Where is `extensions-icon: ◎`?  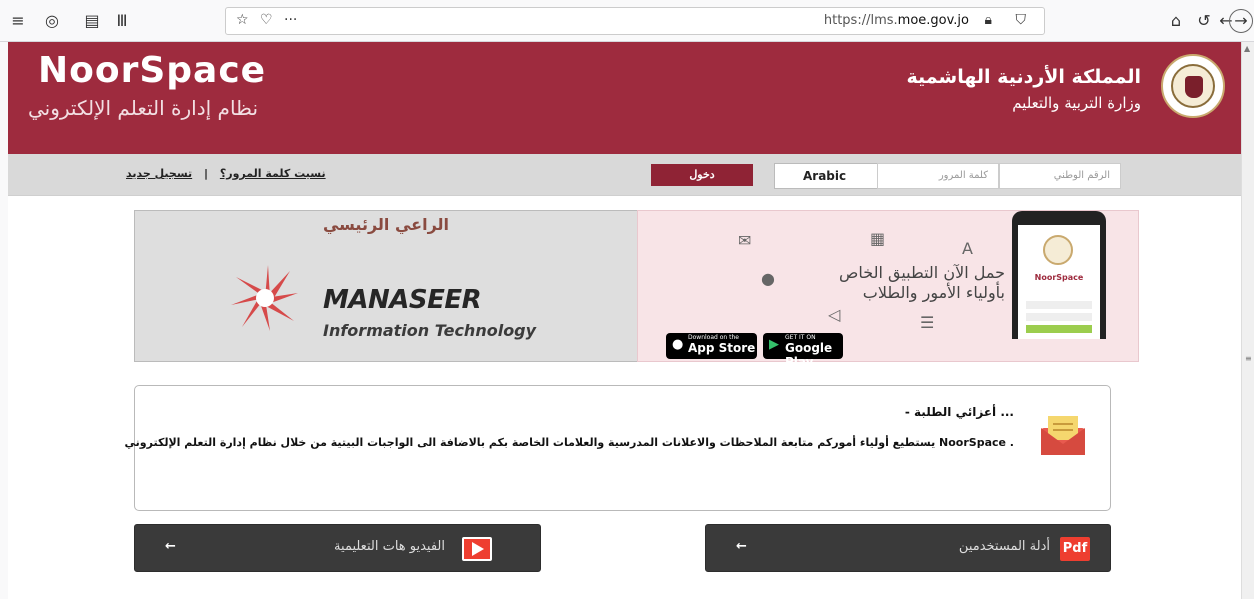
extensions-icon: ◎ is located at coordinates (52, 21).